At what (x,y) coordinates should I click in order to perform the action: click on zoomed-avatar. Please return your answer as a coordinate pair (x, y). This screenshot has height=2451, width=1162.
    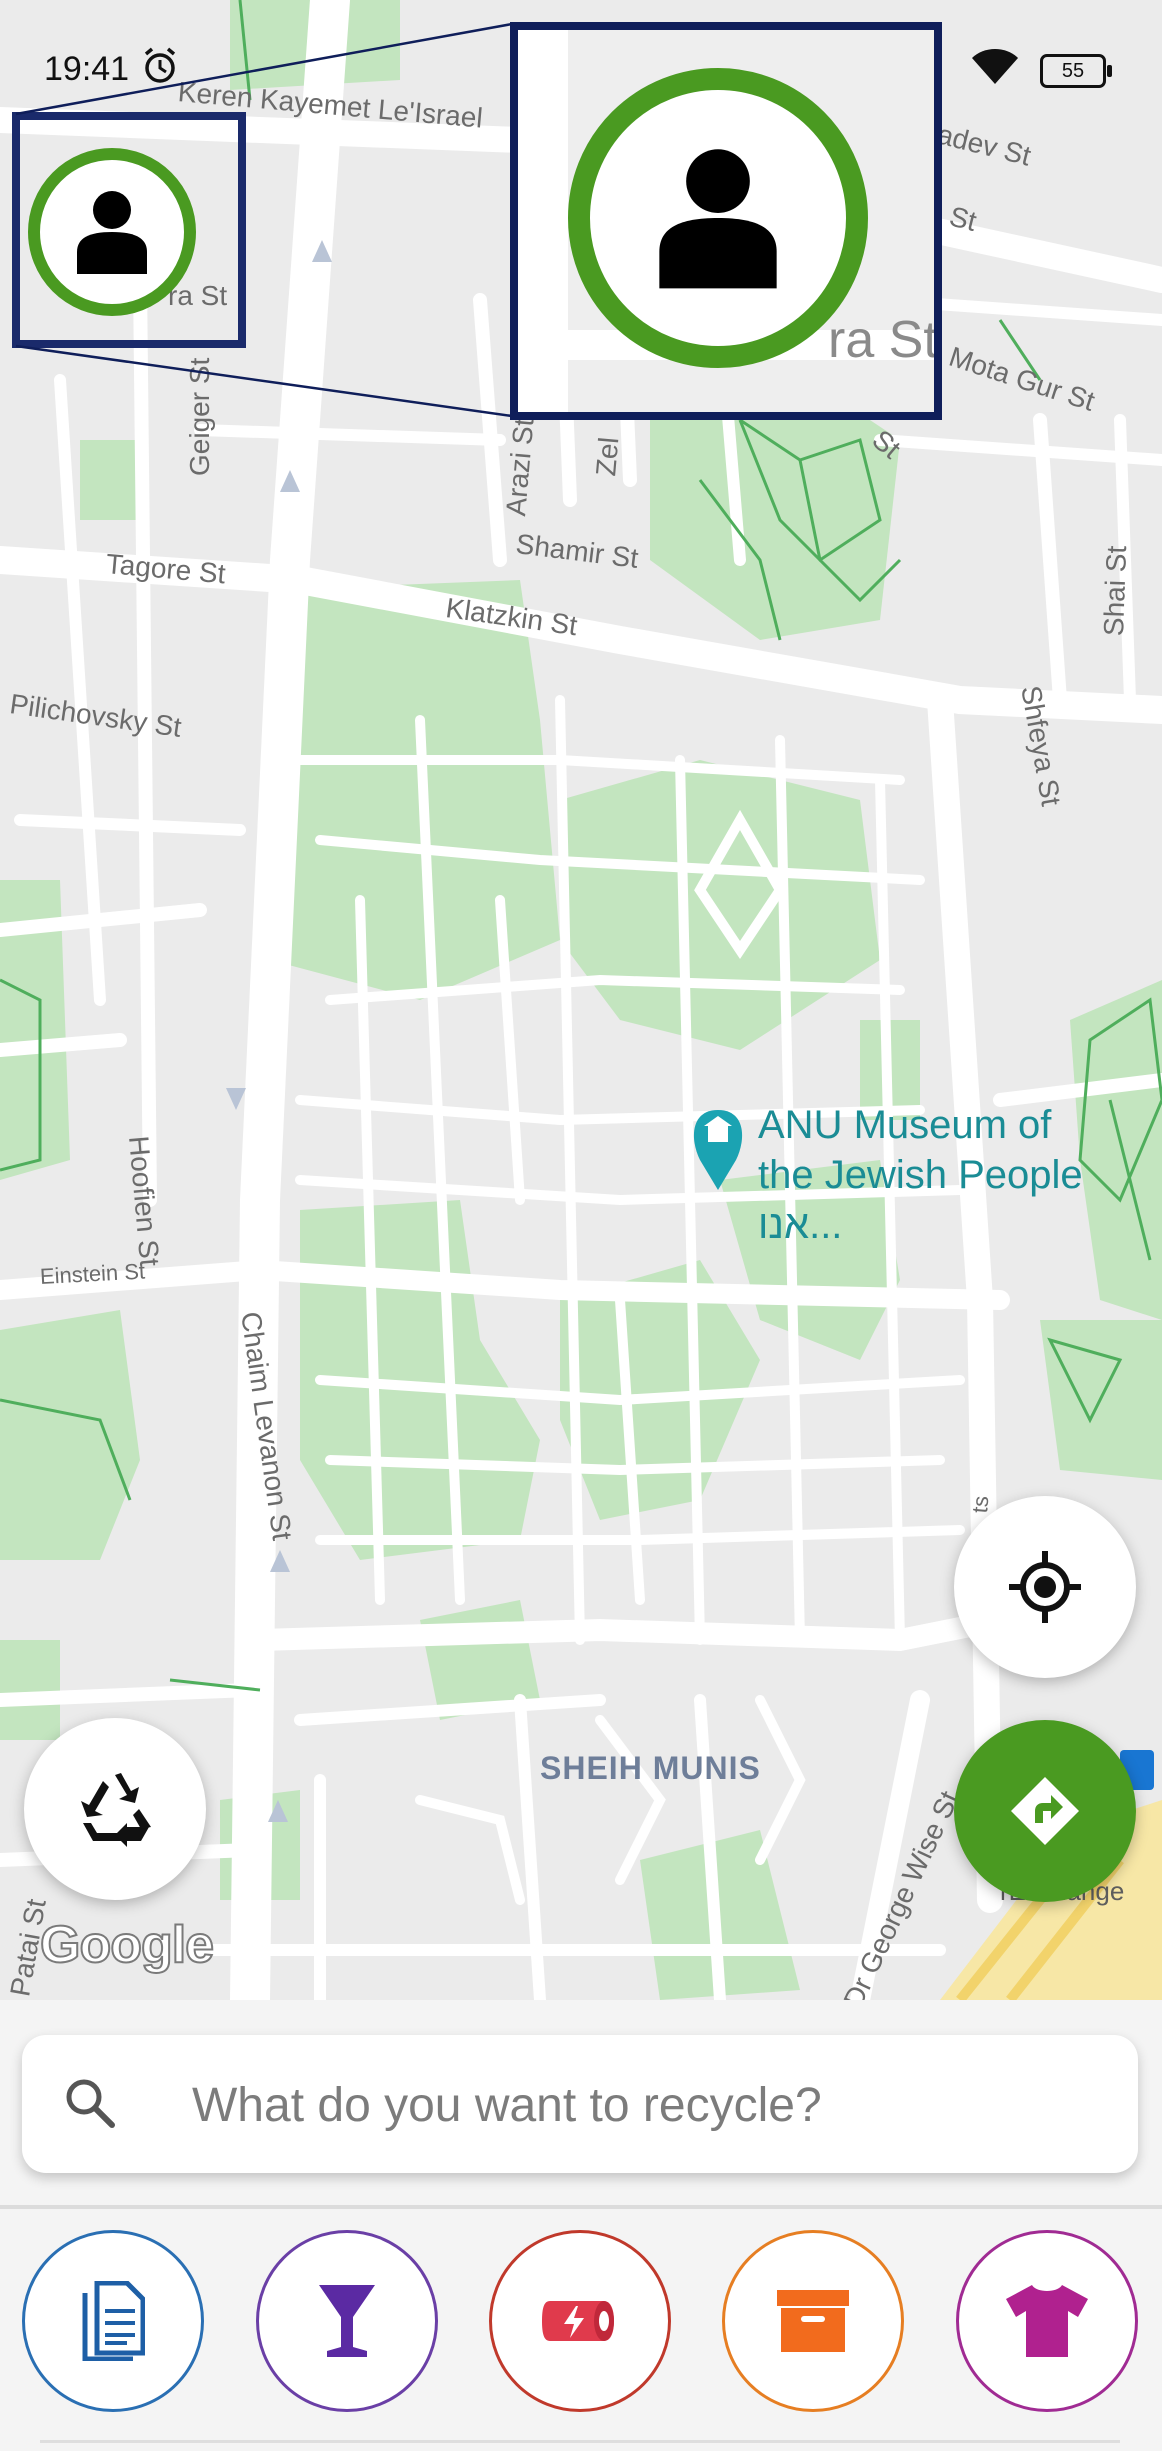
    Looking at the image, I should click on (718, 218).